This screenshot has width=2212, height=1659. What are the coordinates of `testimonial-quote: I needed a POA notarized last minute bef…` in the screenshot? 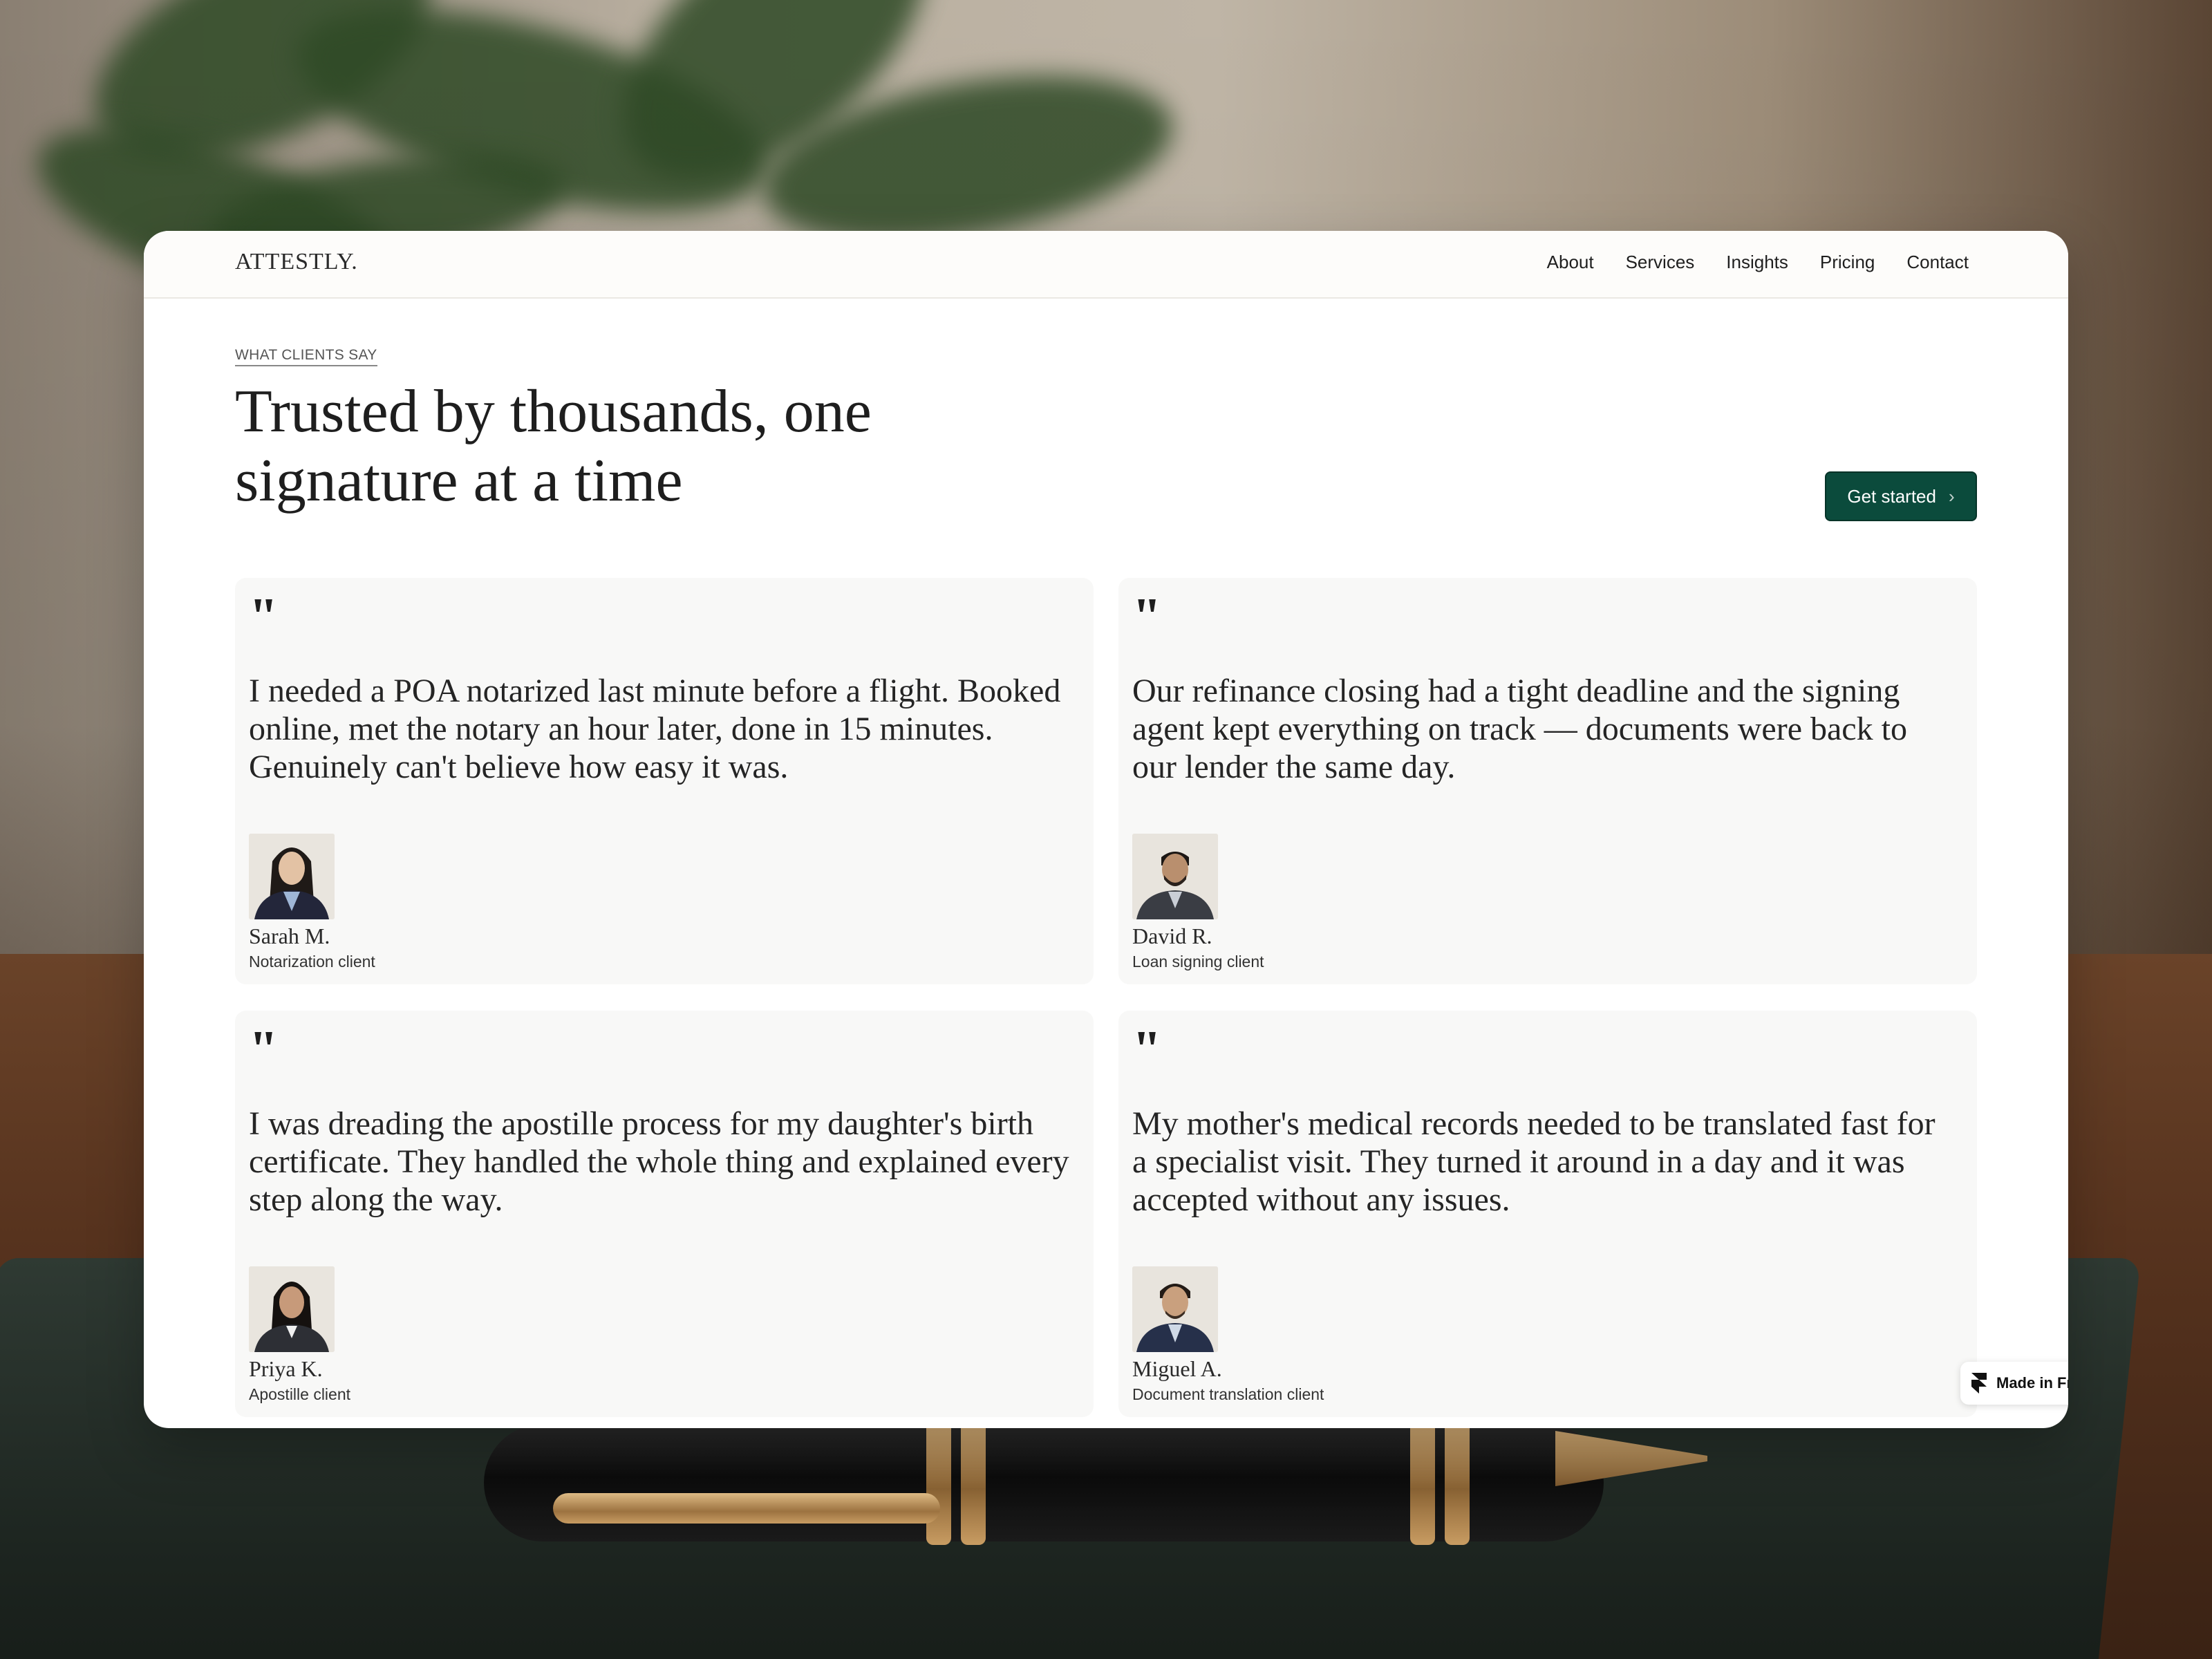 It's located at (655, 729).